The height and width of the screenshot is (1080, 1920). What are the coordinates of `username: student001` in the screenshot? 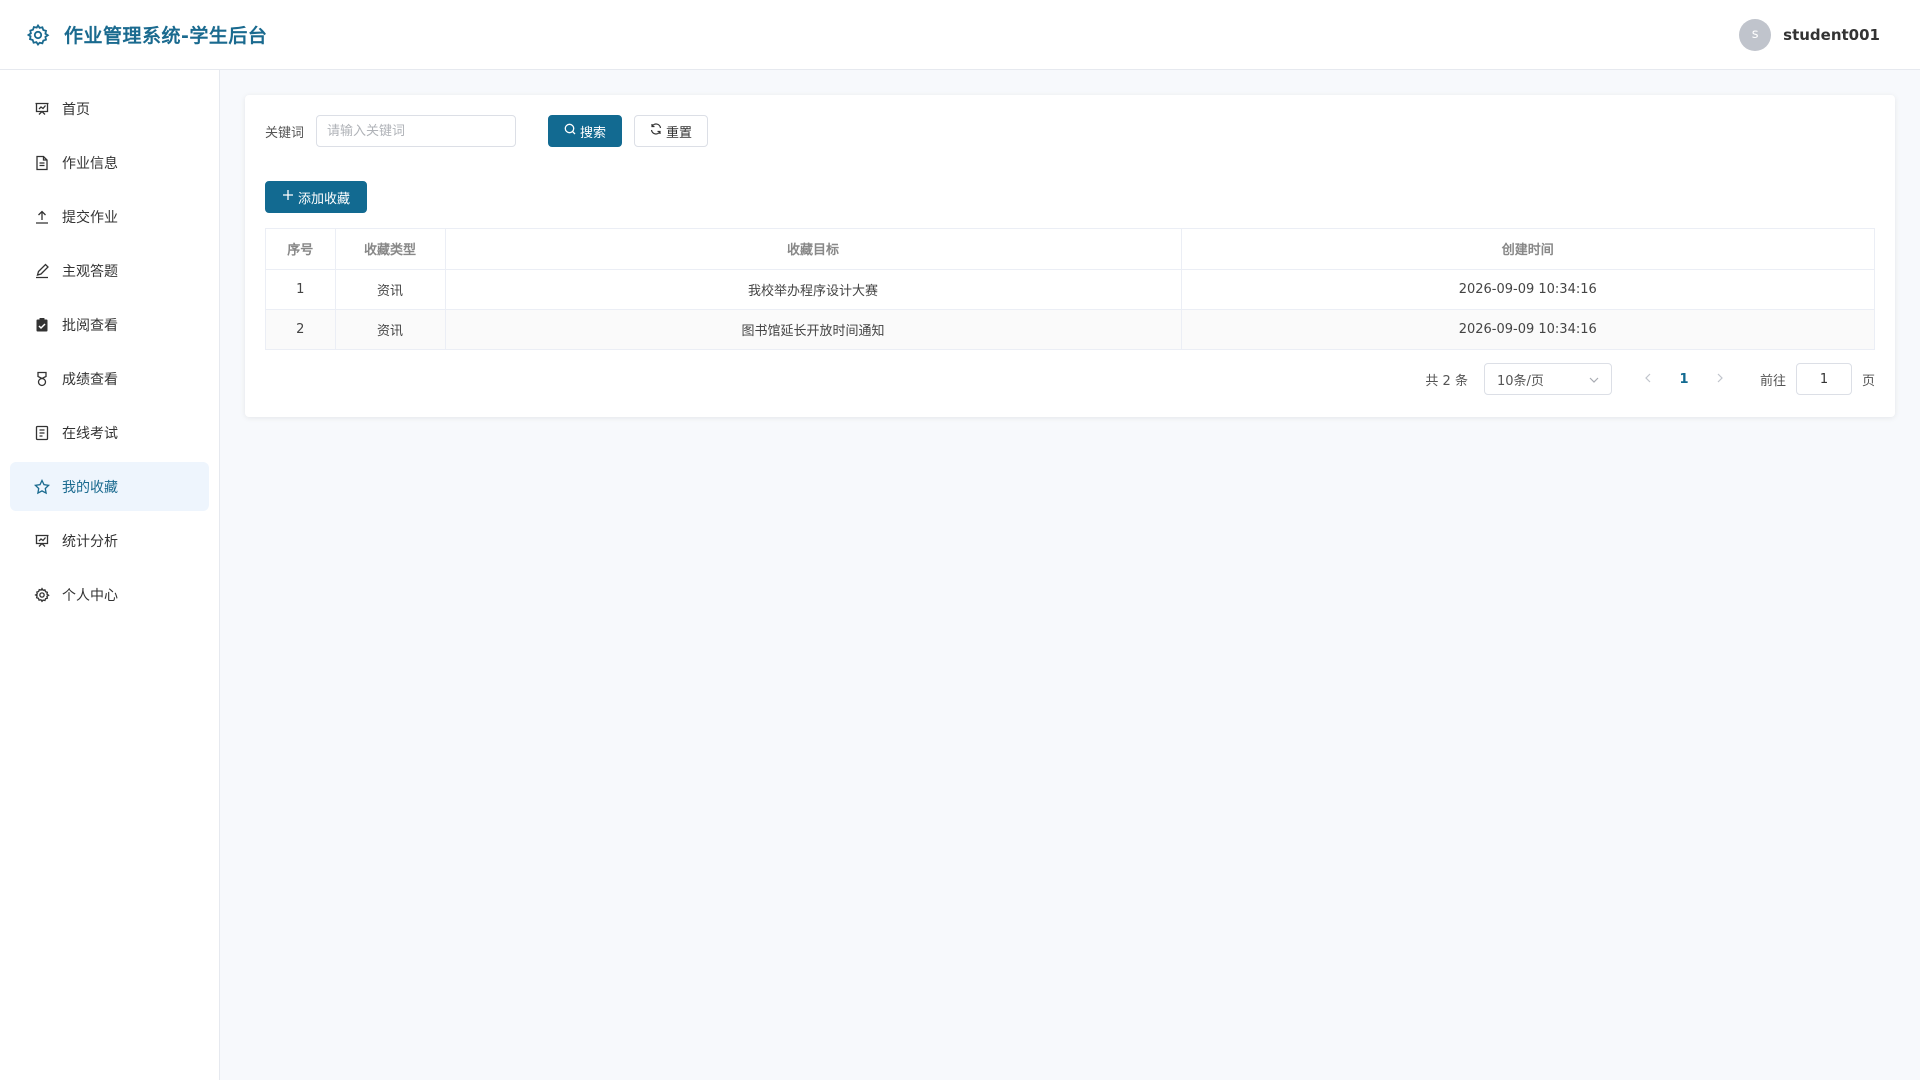 It's located at (1831, 35).